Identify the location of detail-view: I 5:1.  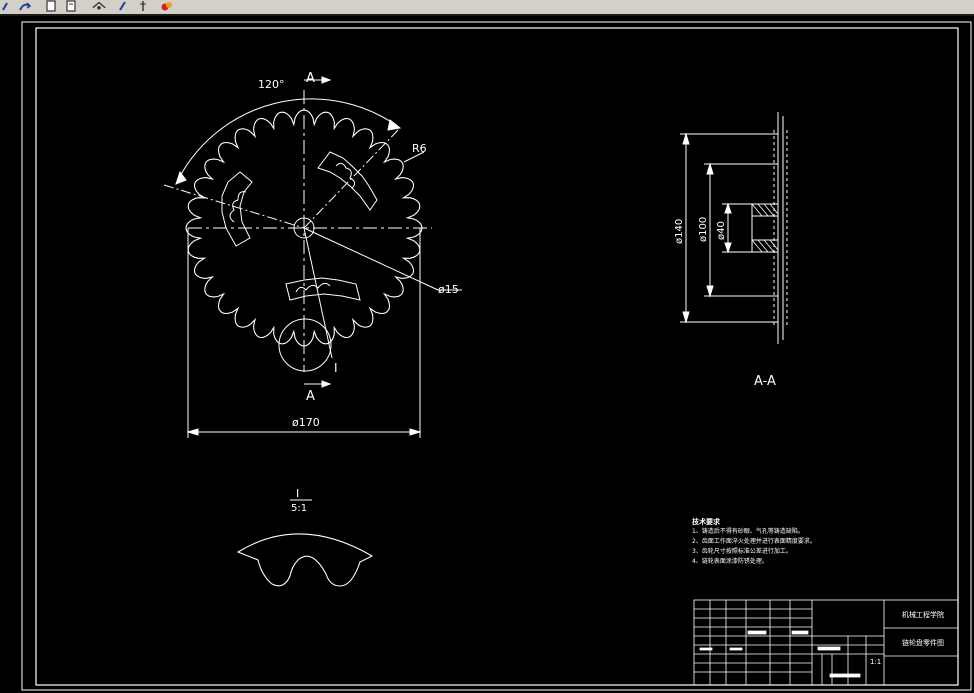
(305, 537).